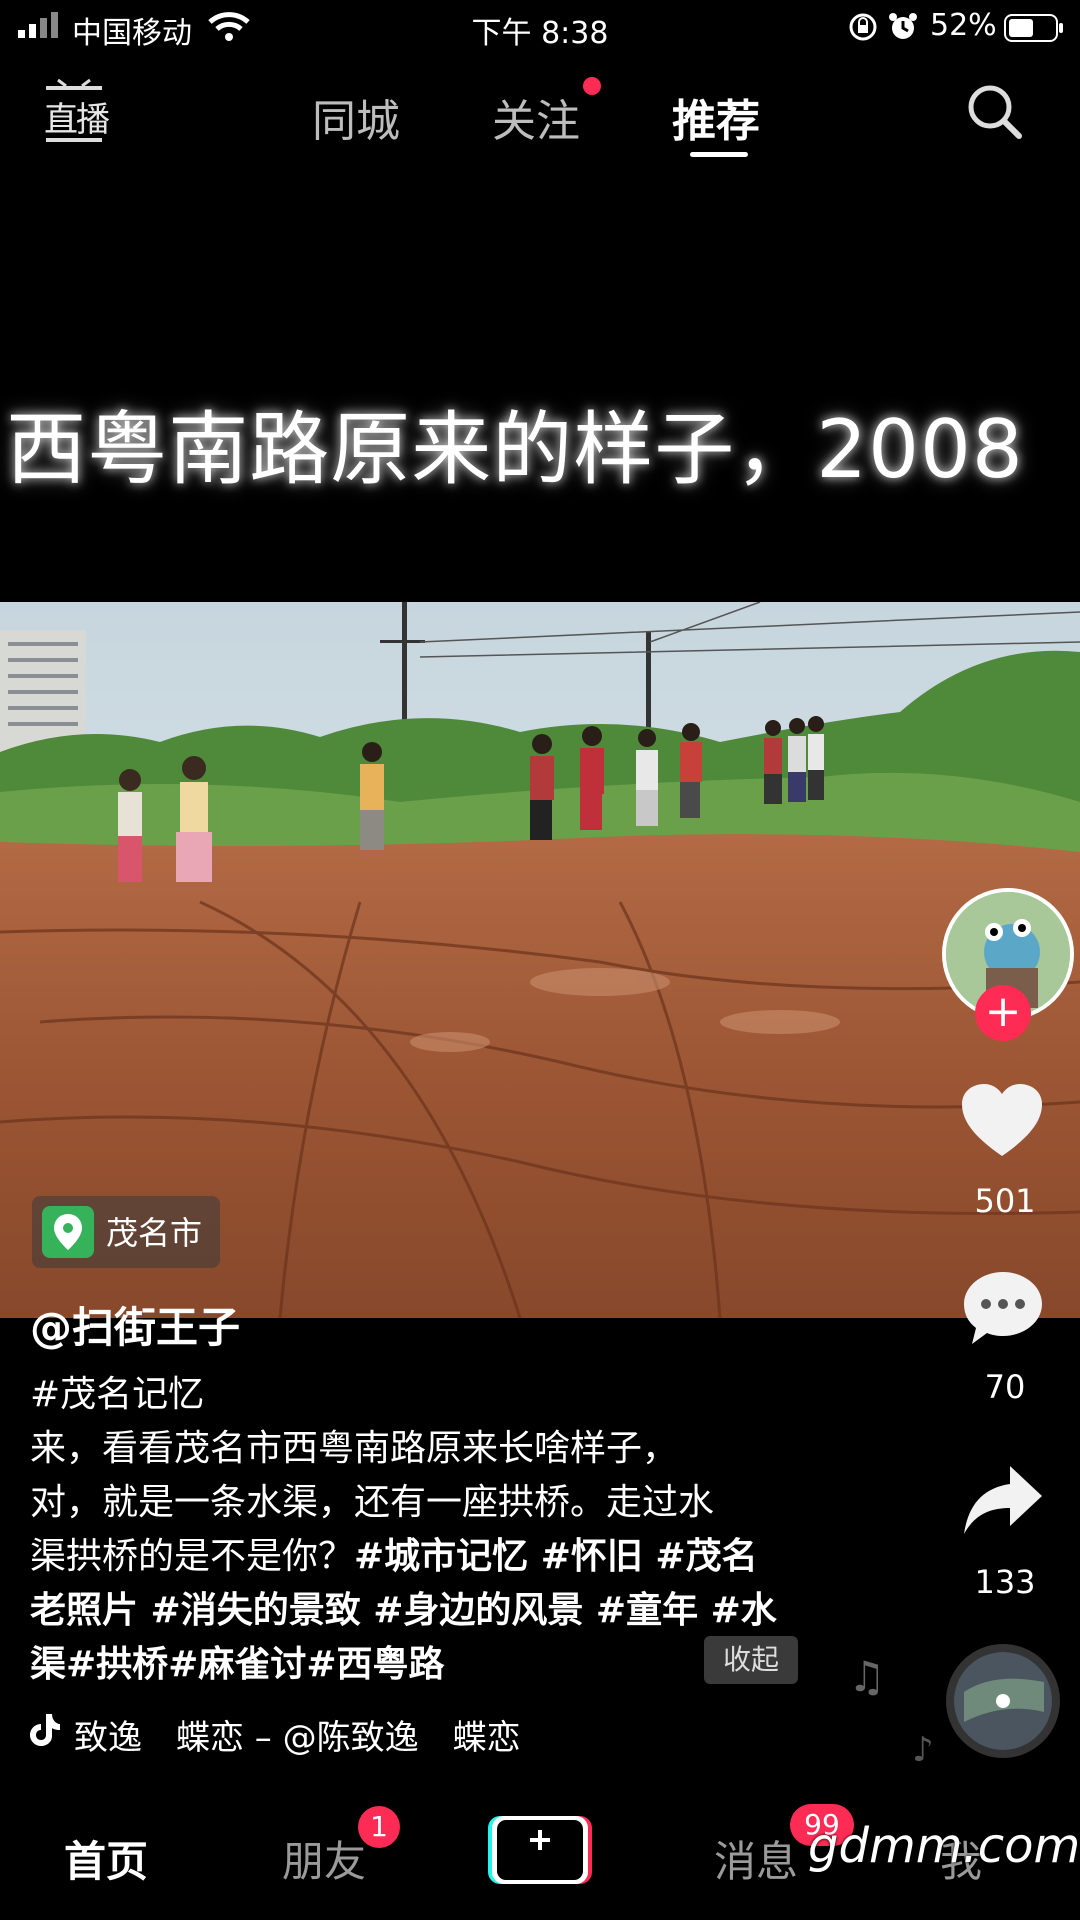 Image resolution: width=1080 pixels, height=1920 pixels. I want to click on status-bar: 中国移动 下午 8:38 52%, so click(540, 28).